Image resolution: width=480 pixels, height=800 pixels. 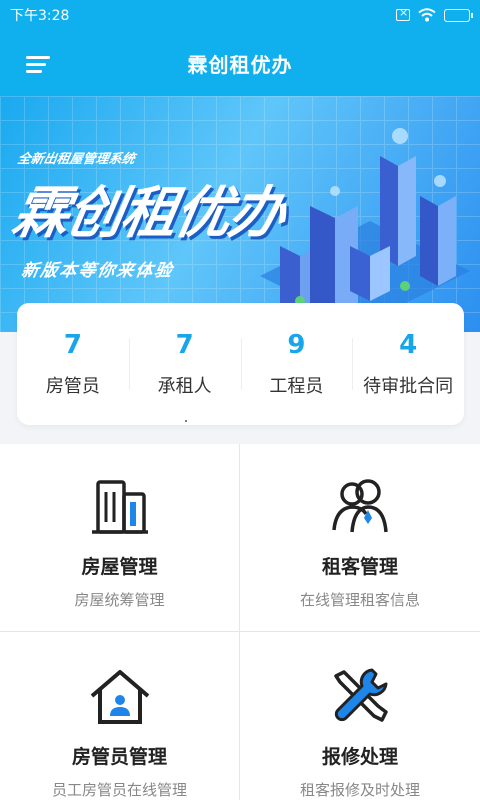 I want to click on no-sim-icon, so click(x=403, y=13).